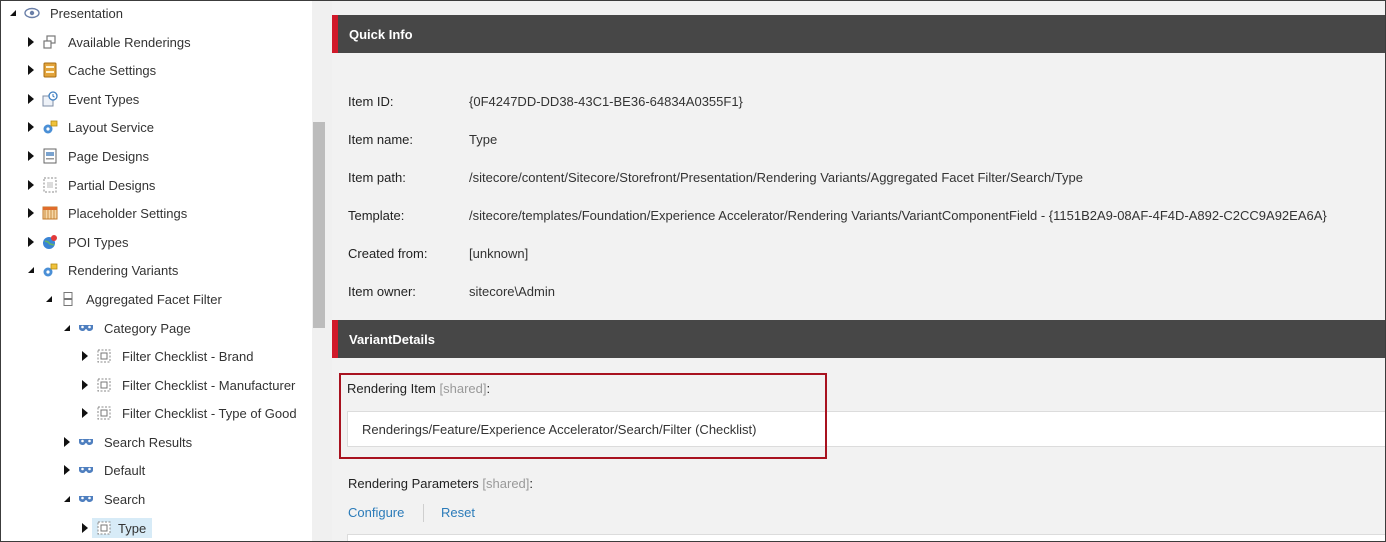 The height and width of the screenshot is (542, 1386). What do you see at coordinates (109, 42) in the screenshot?
I see `tree-item-available-renderings: Available Renderings` at bounding box center [109, 42].